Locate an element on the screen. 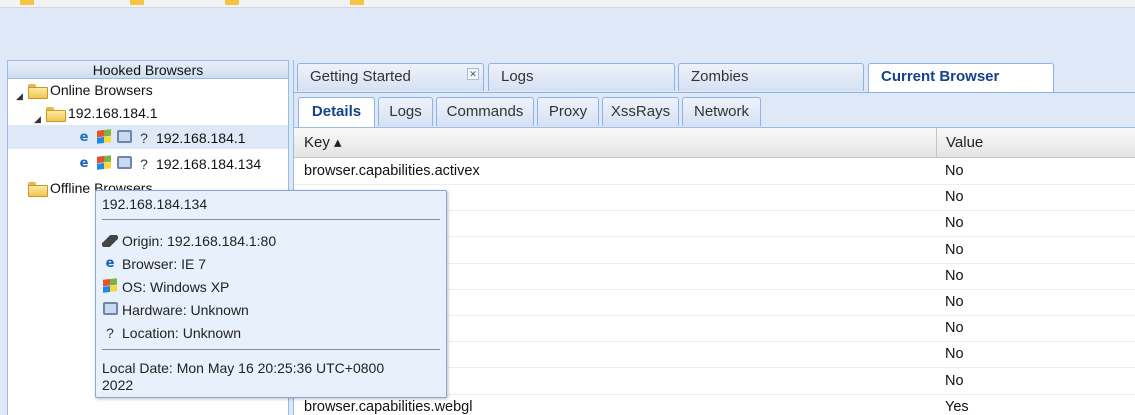  tab-details: Details is located at coordinates (336, 112).